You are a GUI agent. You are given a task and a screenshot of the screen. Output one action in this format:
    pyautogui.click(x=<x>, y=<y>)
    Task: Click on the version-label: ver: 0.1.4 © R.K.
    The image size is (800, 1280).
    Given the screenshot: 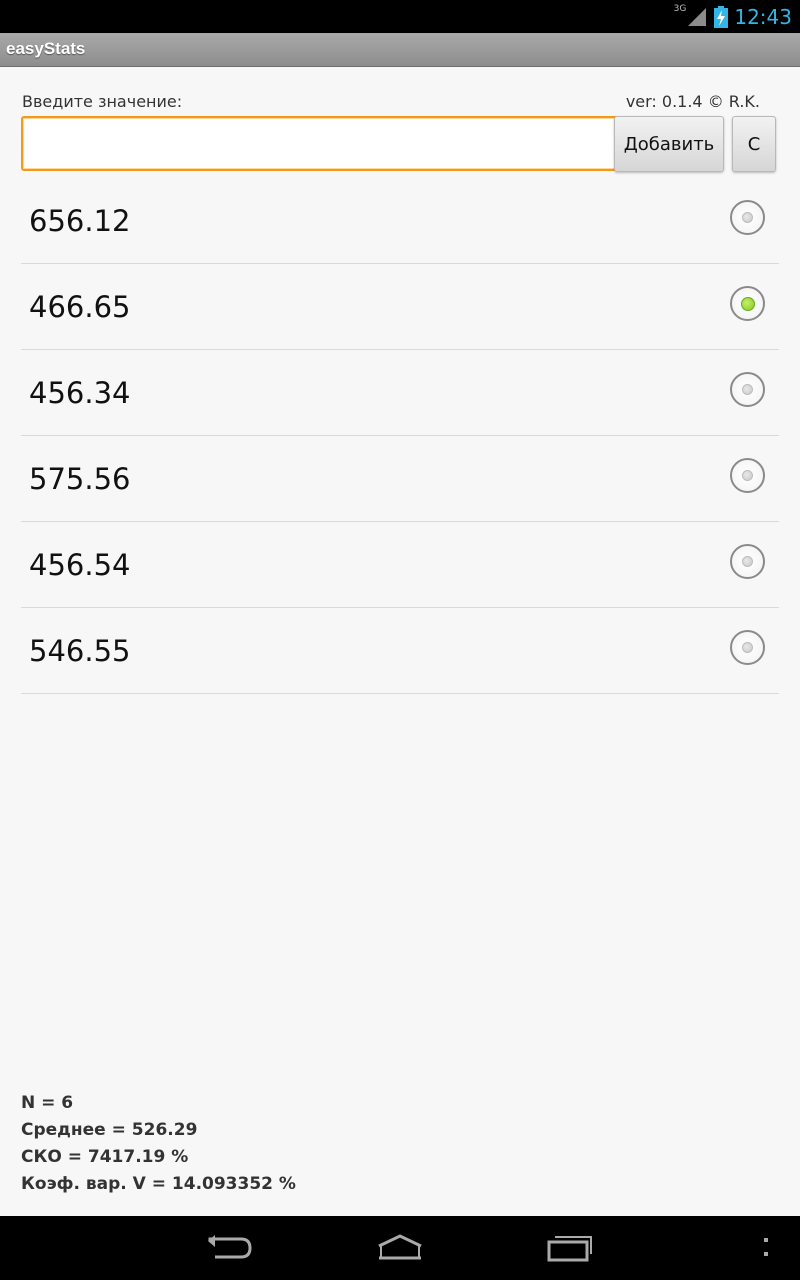 What is the action you would take?
    pyautogui.click(x=692, y=101)
    